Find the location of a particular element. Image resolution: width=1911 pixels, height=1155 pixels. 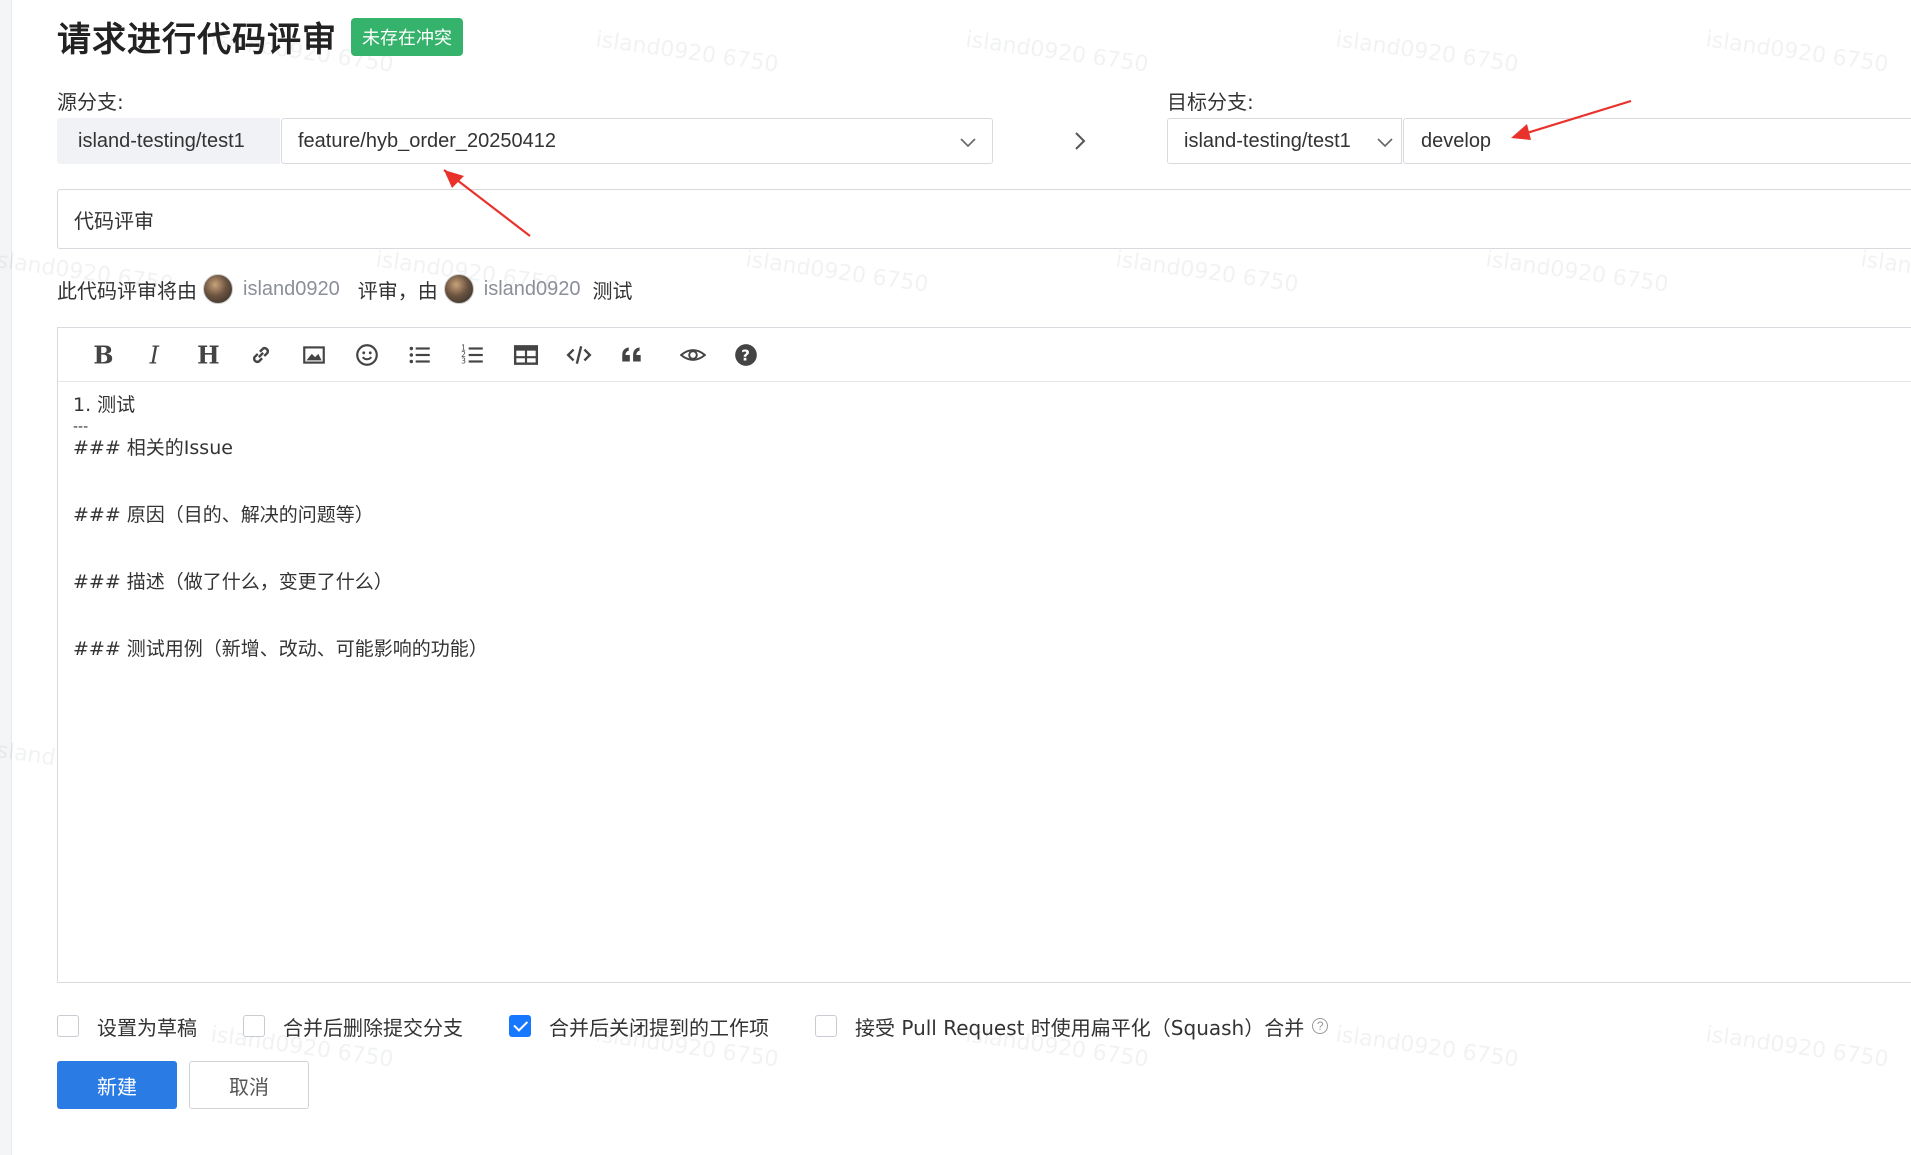

create-button: 新建 is located at coordinates (117, 1085).